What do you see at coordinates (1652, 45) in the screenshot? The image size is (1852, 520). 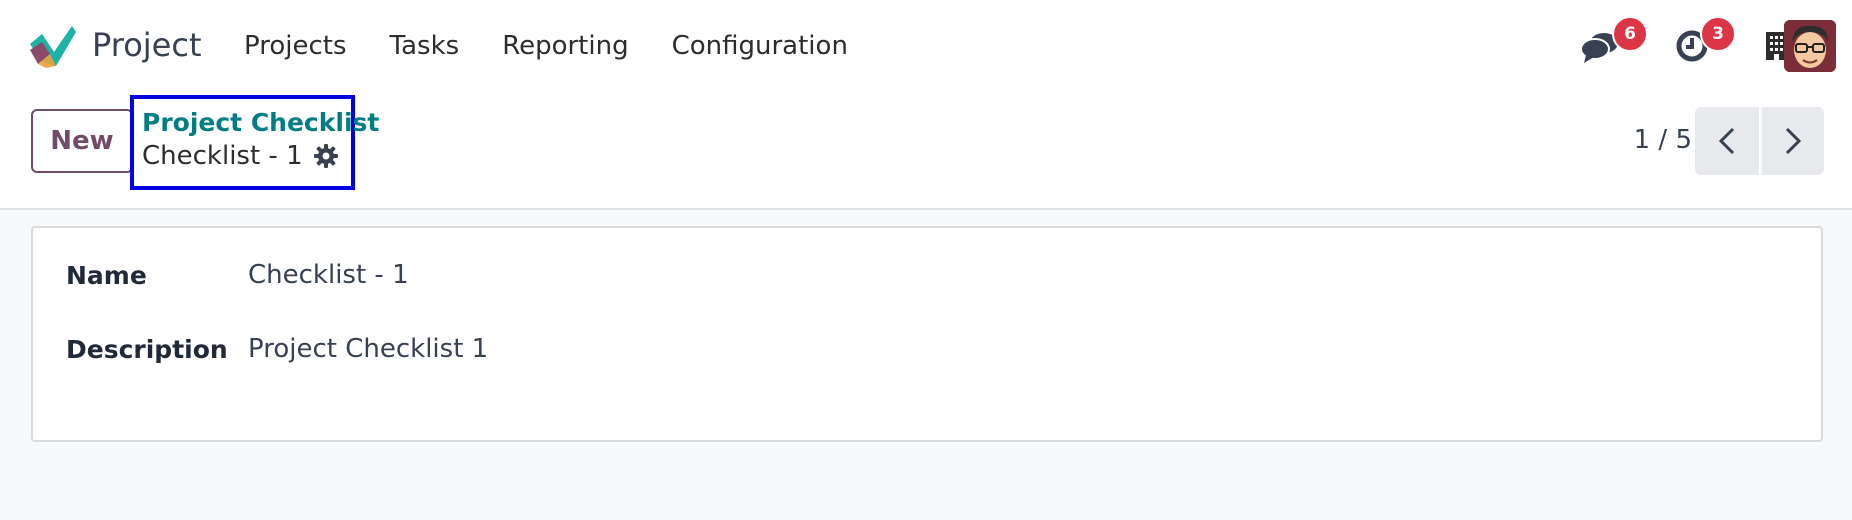 I see `systray: 6 3` at bounding box center [1652, 45].